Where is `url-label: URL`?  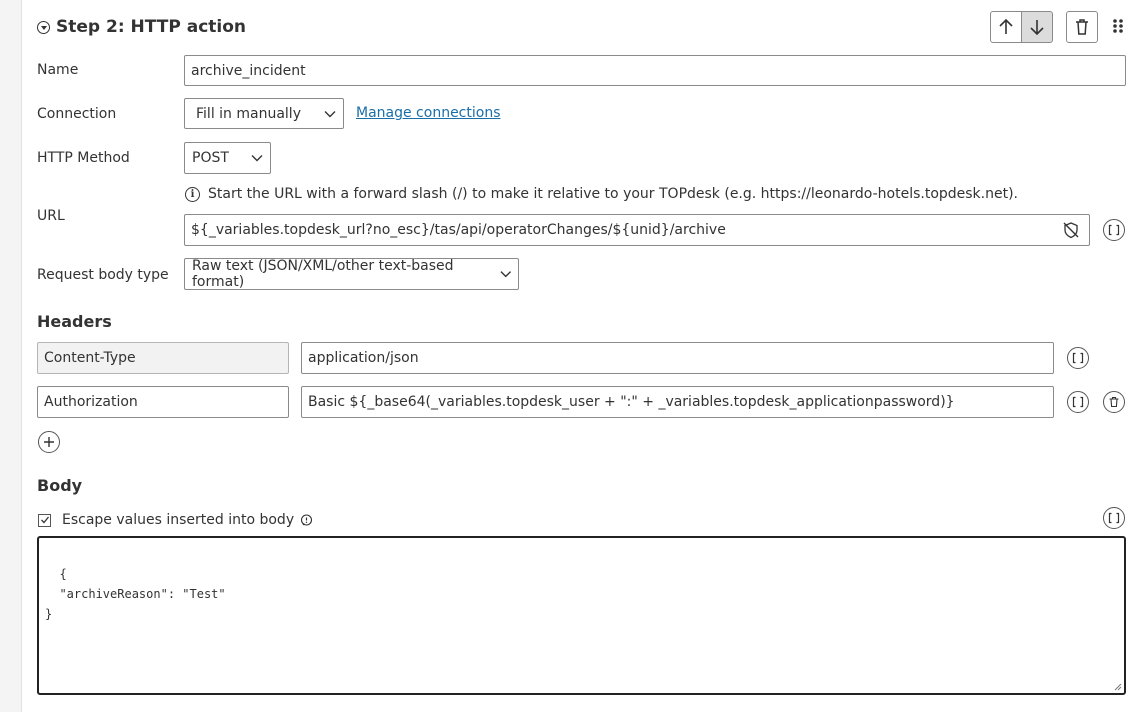 url-label: URL is located at coordinates (51, 216).